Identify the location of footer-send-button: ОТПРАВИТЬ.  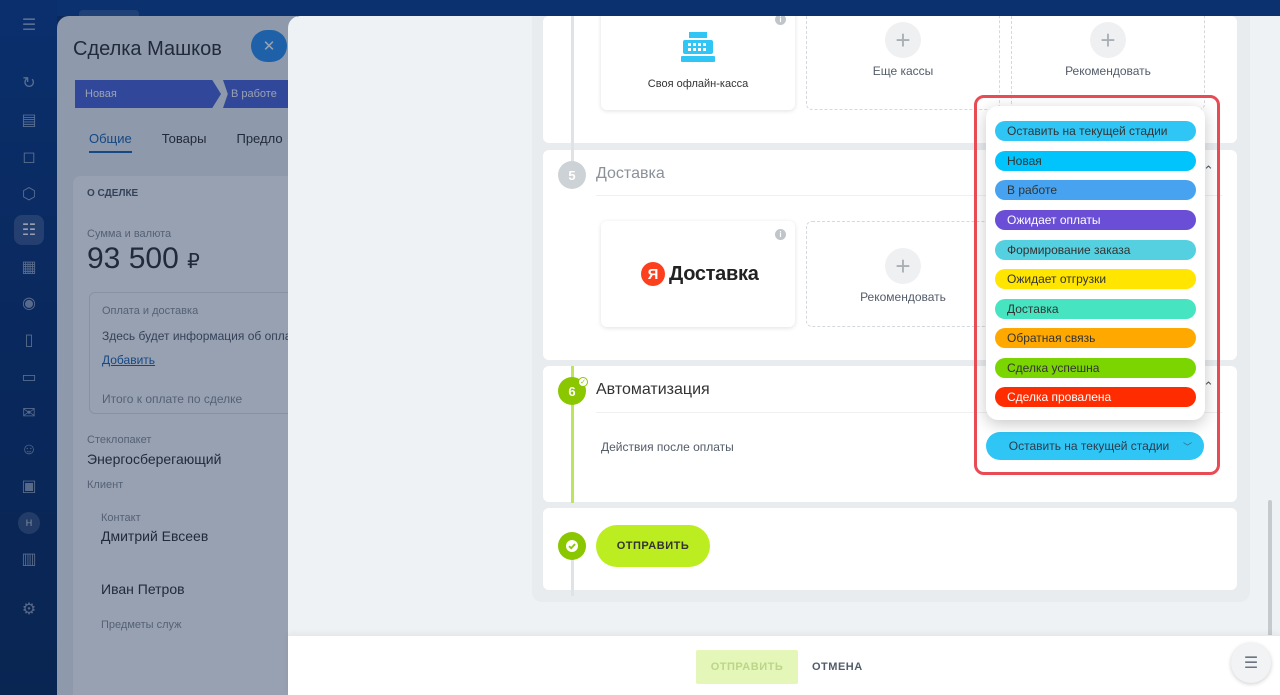
(747, 667).